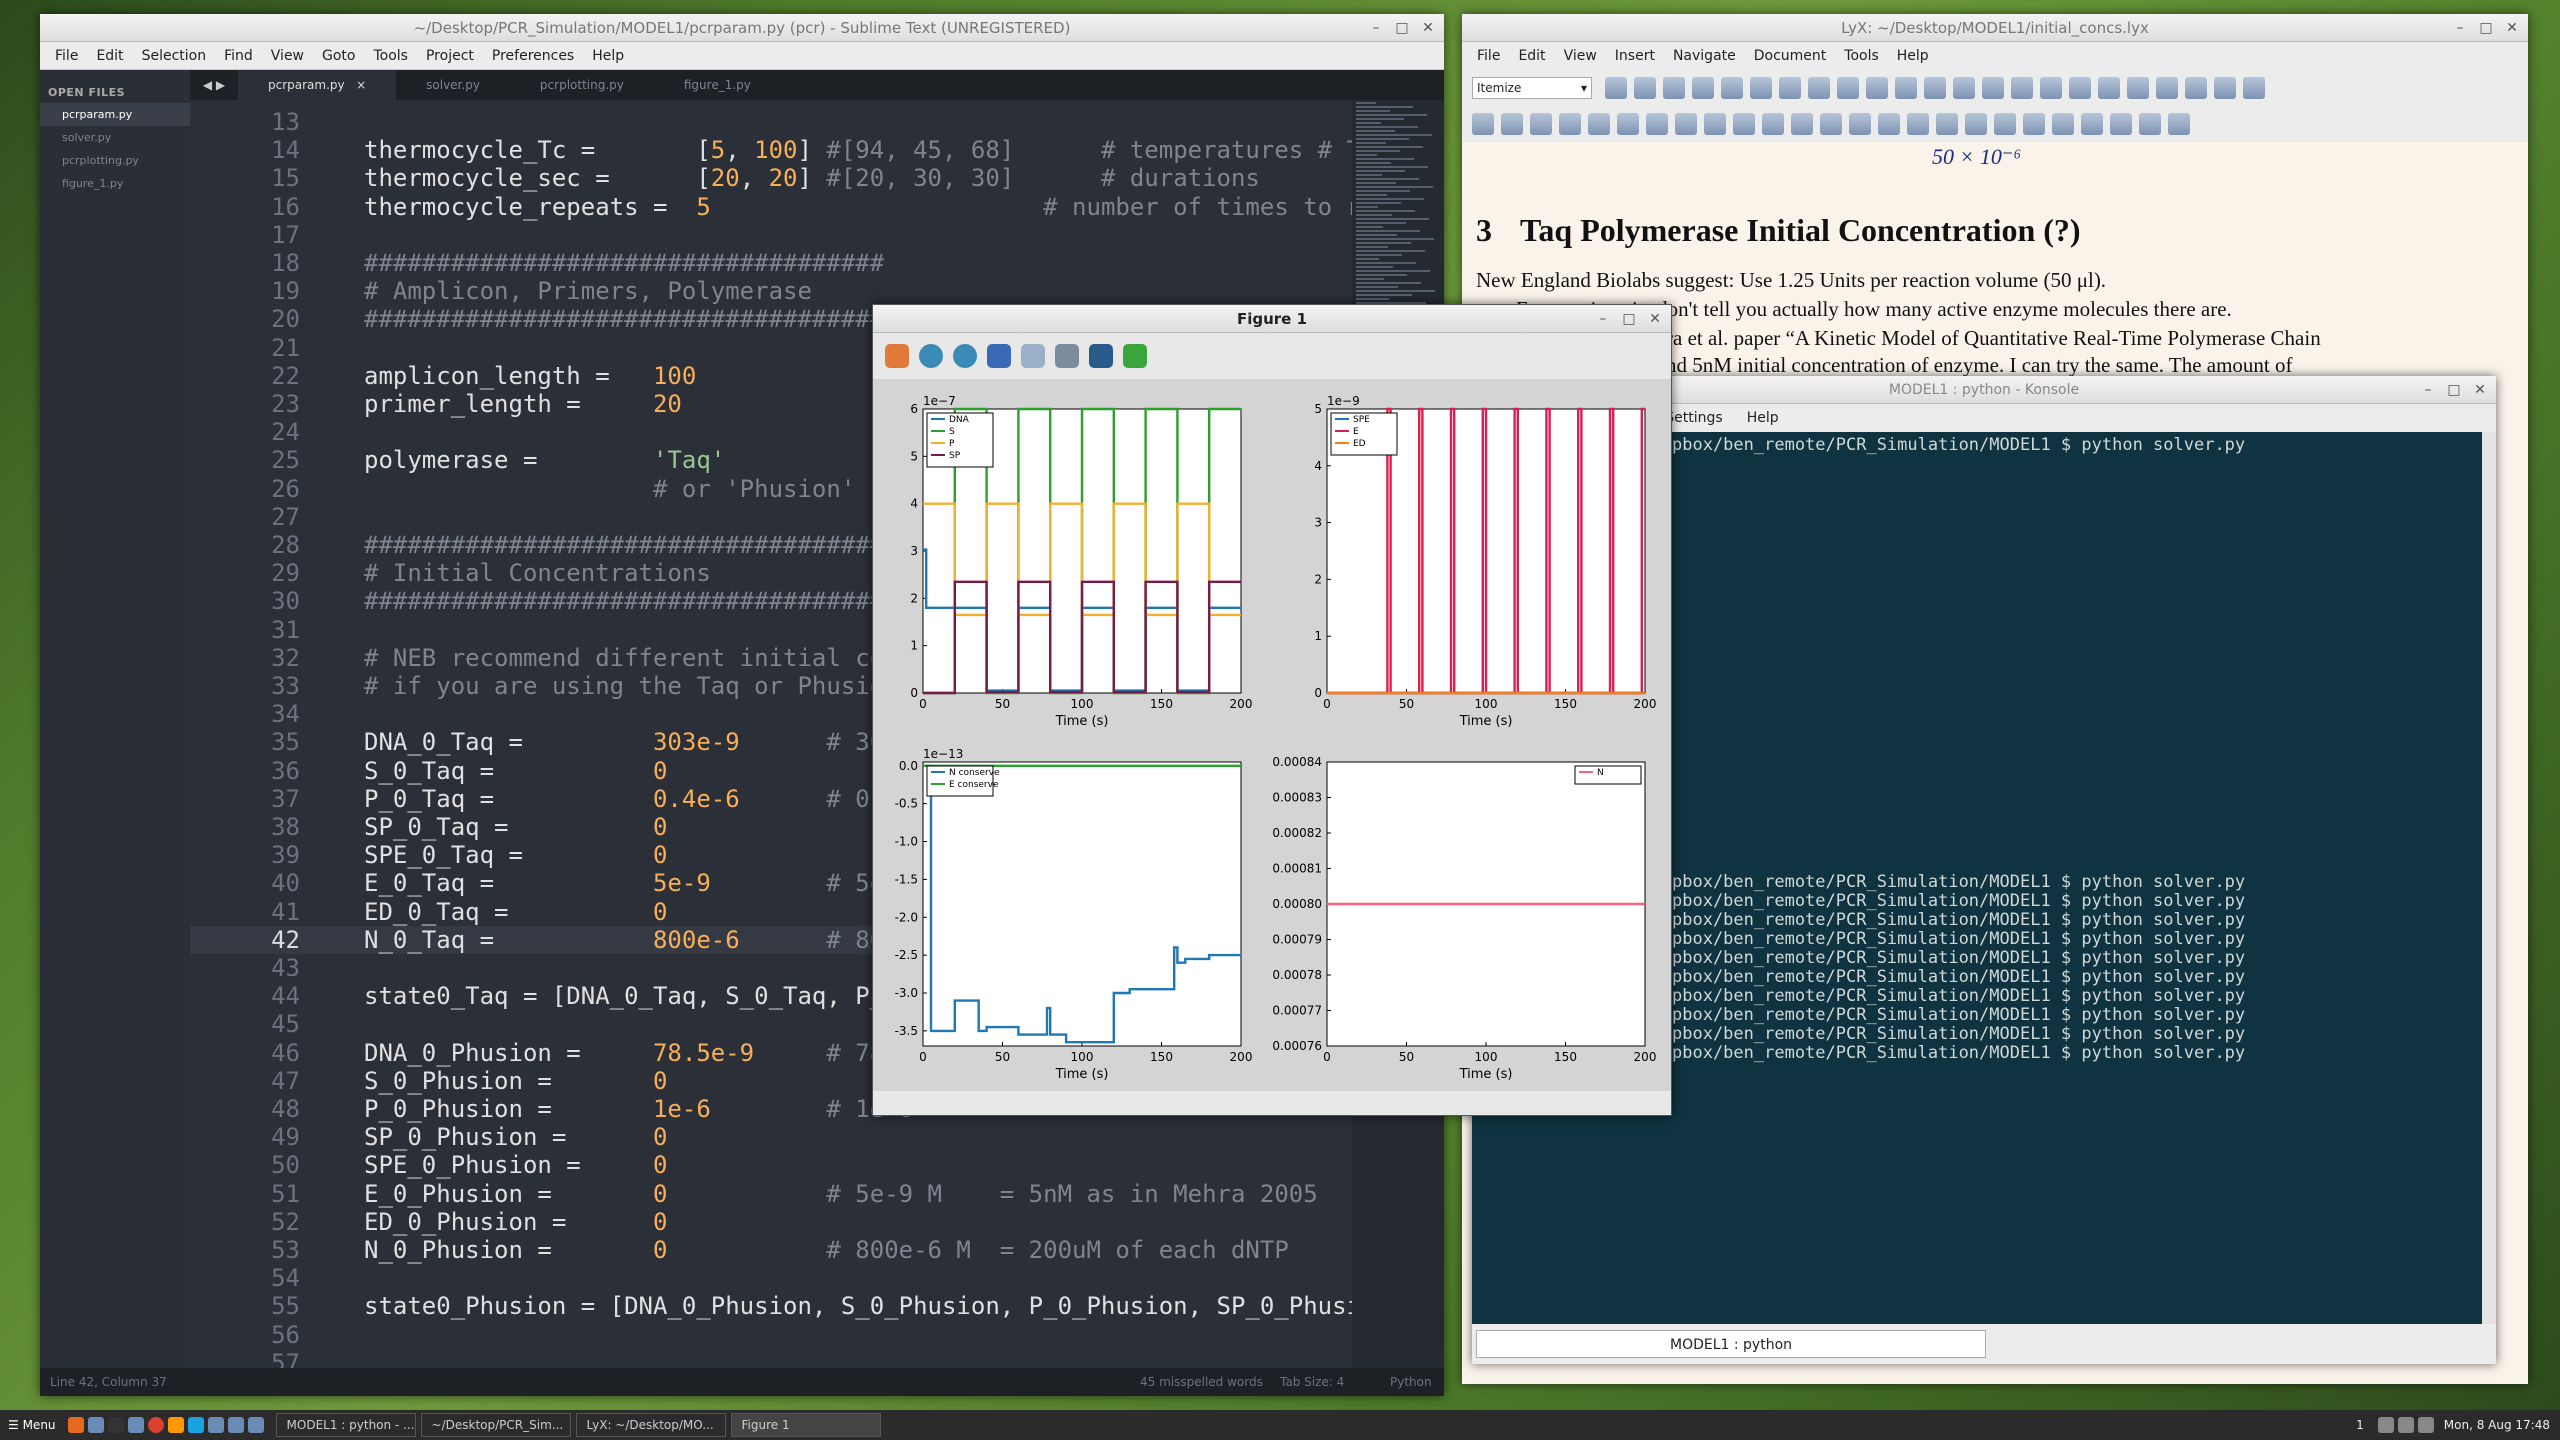  Describe the element at coordinates (515, 1081) in the screenshot. I see `code-line: S_0_Phusion = 0` at that location.